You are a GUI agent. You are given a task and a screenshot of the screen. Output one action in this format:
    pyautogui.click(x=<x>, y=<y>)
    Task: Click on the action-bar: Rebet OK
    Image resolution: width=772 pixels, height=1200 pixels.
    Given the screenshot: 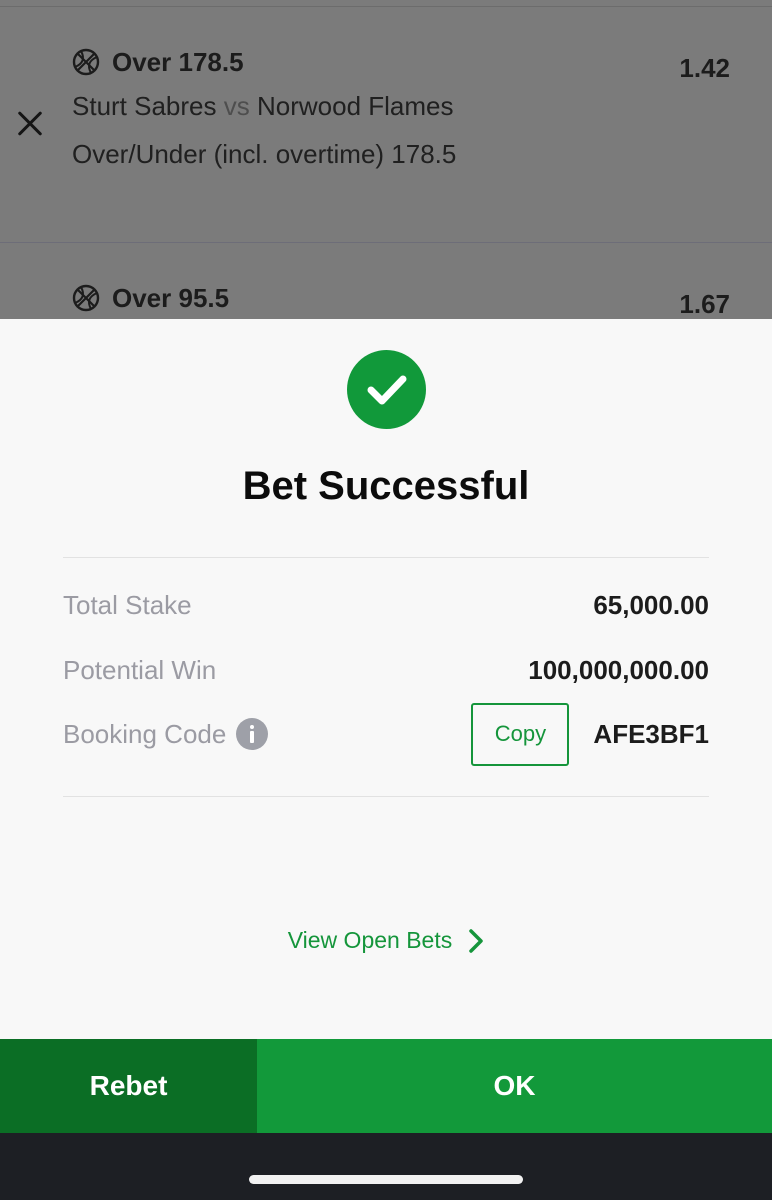 What is the action you would take?
    pyautogui.click(x=386, y=1086)
    